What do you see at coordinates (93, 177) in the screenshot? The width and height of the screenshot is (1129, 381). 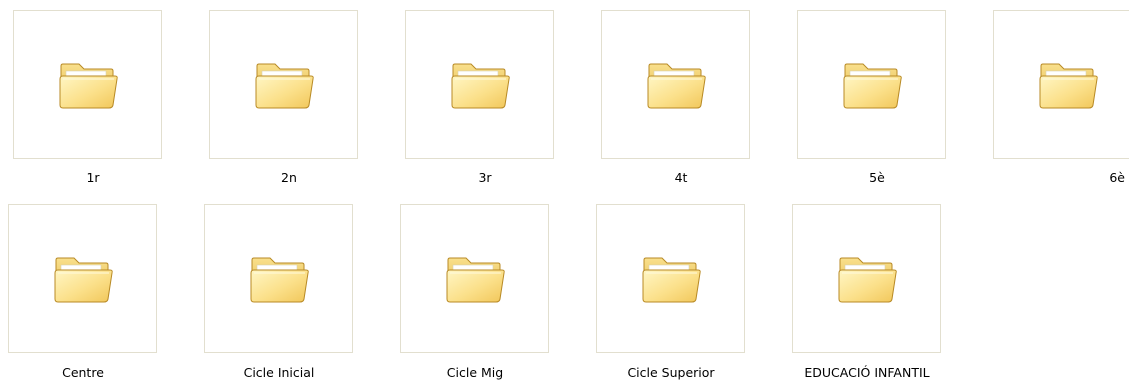 I see `folder-label: 1r` at bounding box center [93, 177].